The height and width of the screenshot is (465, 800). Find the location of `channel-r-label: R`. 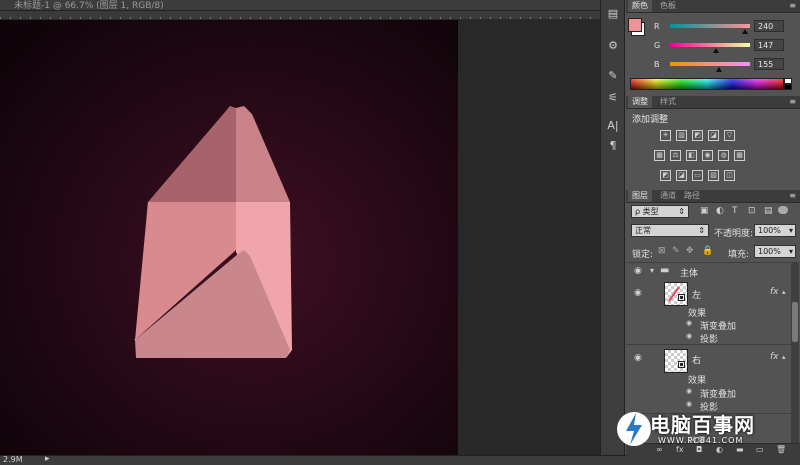

channel-r-label: R is located at coordinates (657, 26).